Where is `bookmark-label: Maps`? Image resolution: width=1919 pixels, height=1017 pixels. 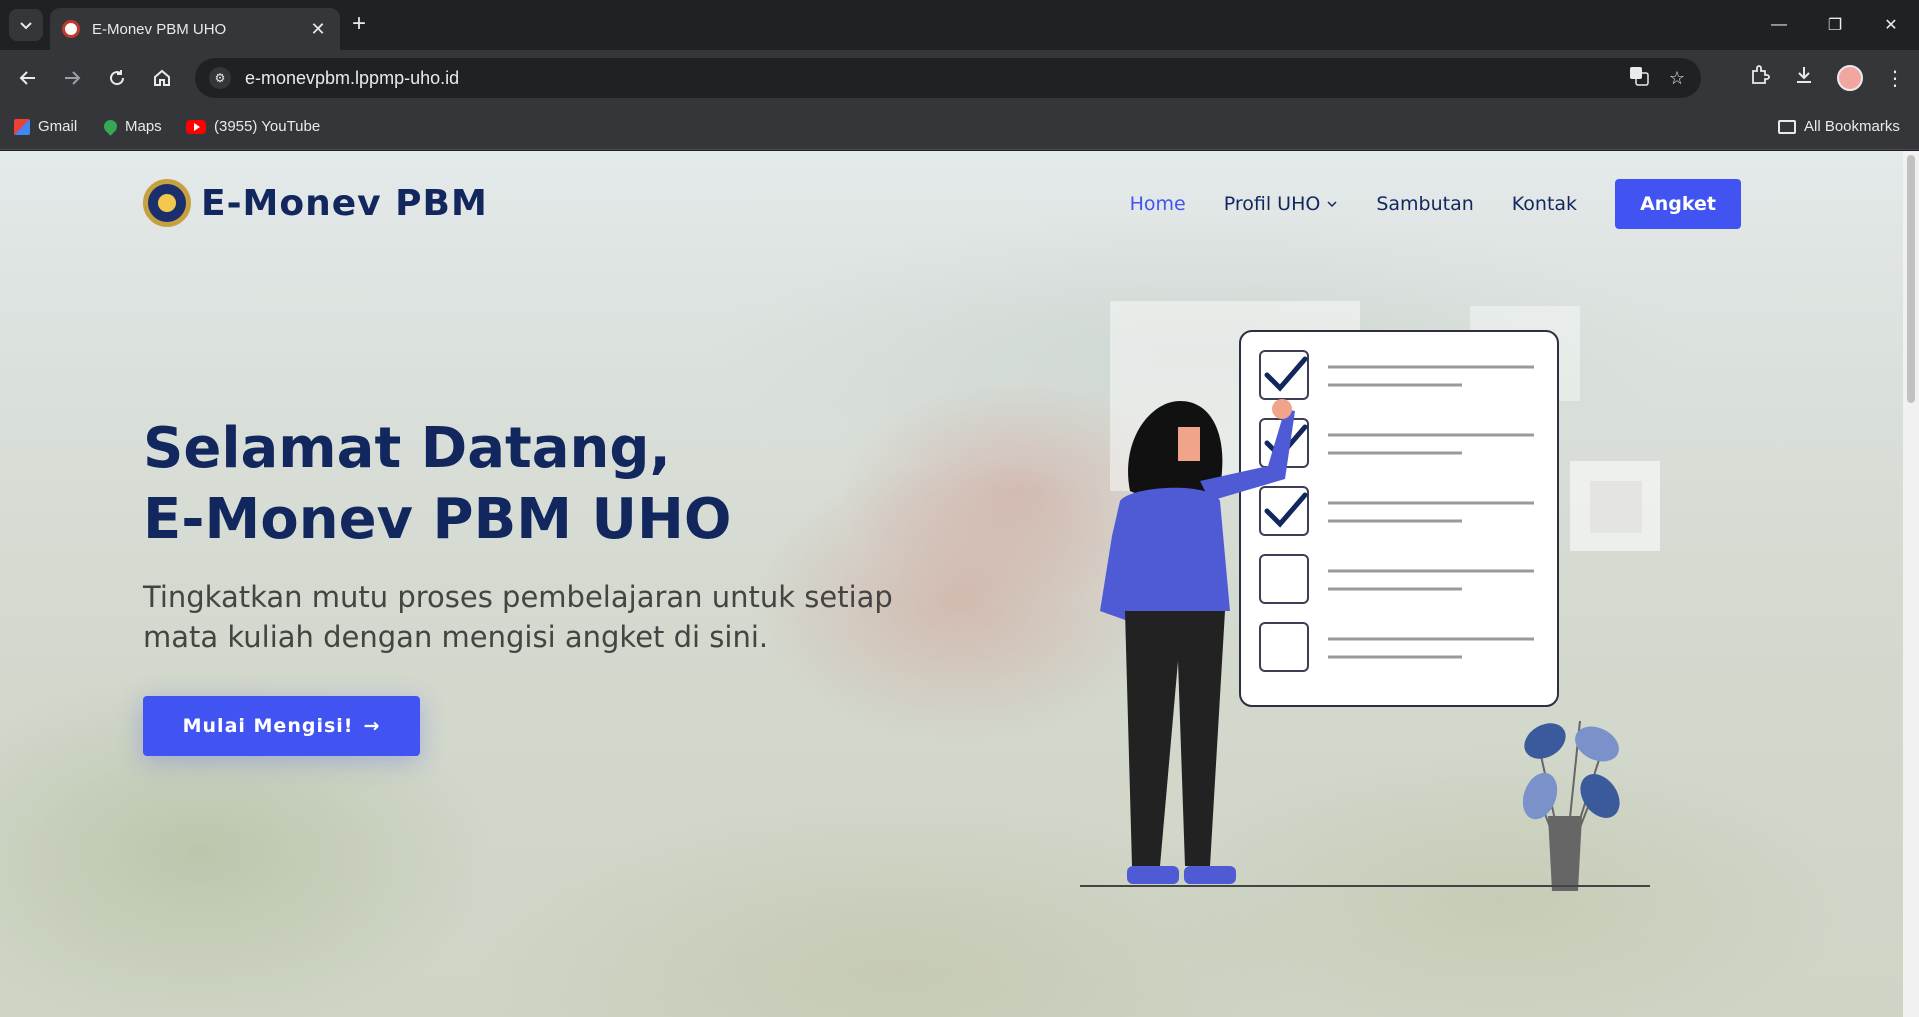
bookmark-label: Maps is located at coordinates (143, 126).